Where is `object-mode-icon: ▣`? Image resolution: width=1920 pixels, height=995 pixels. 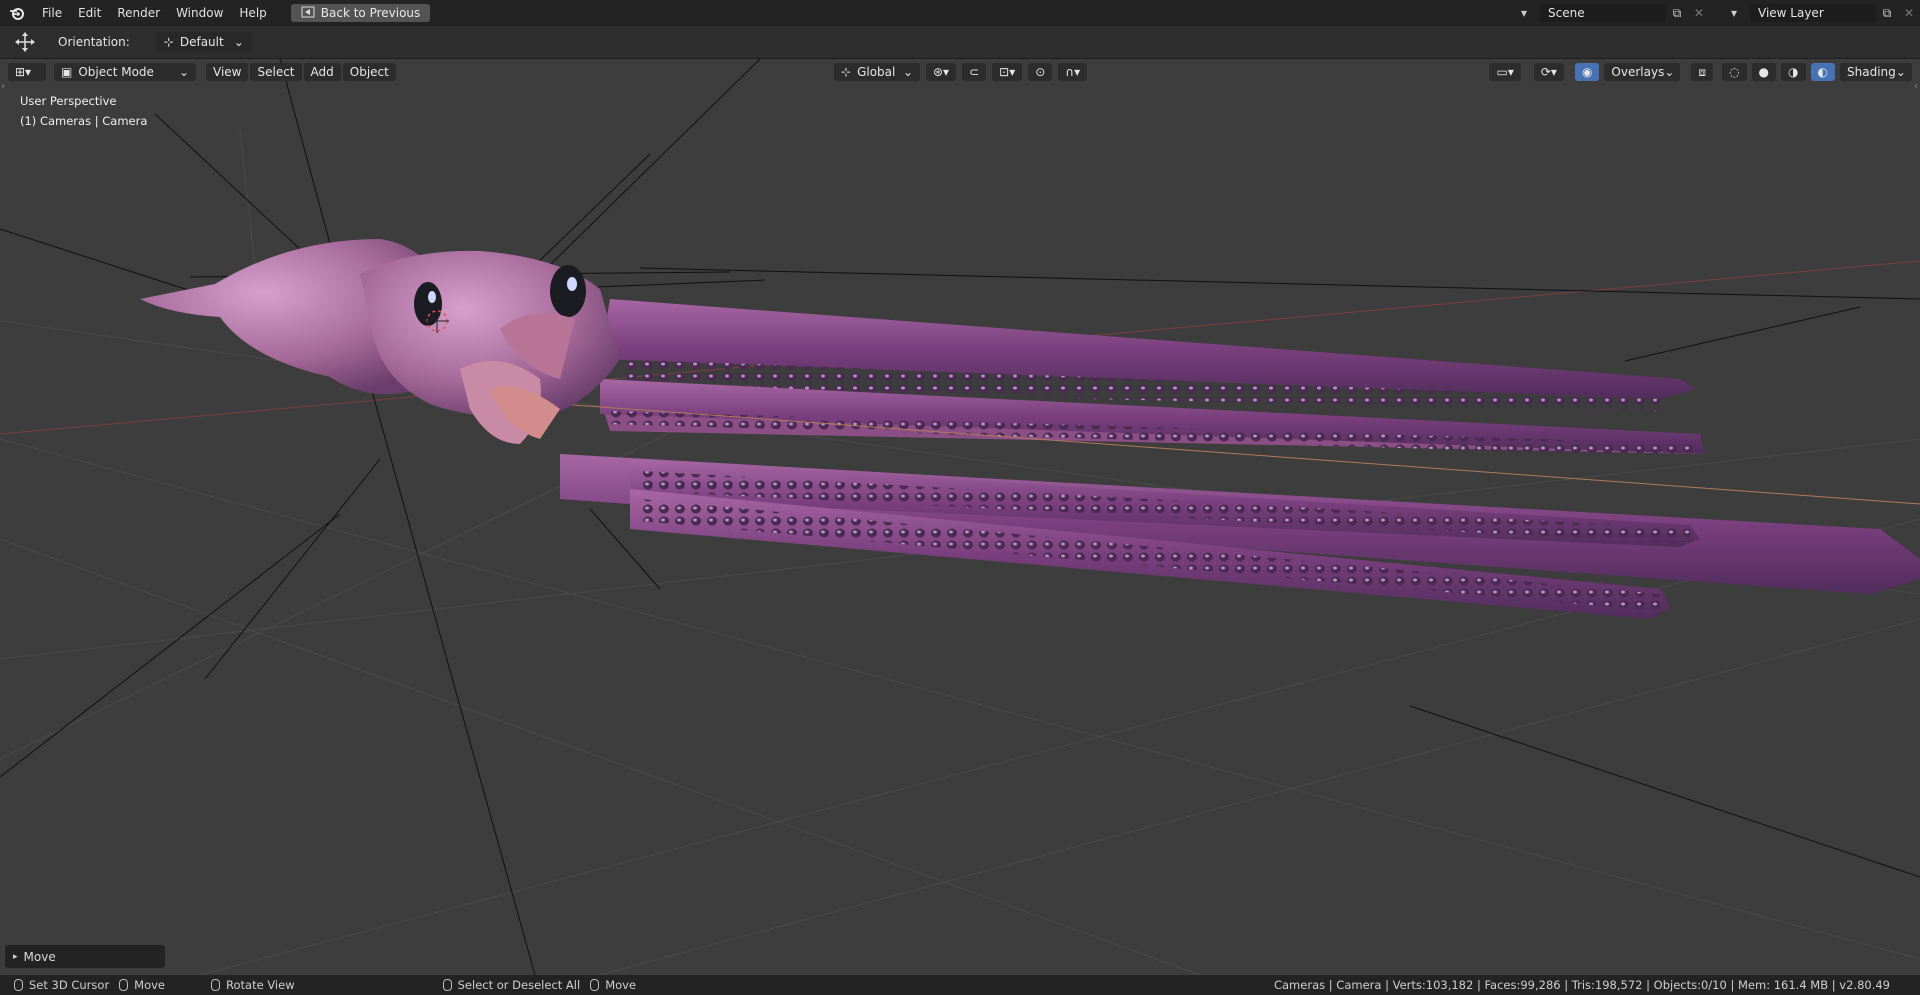
object-mode-icon: ▣ is located at coordinates (67, 72).